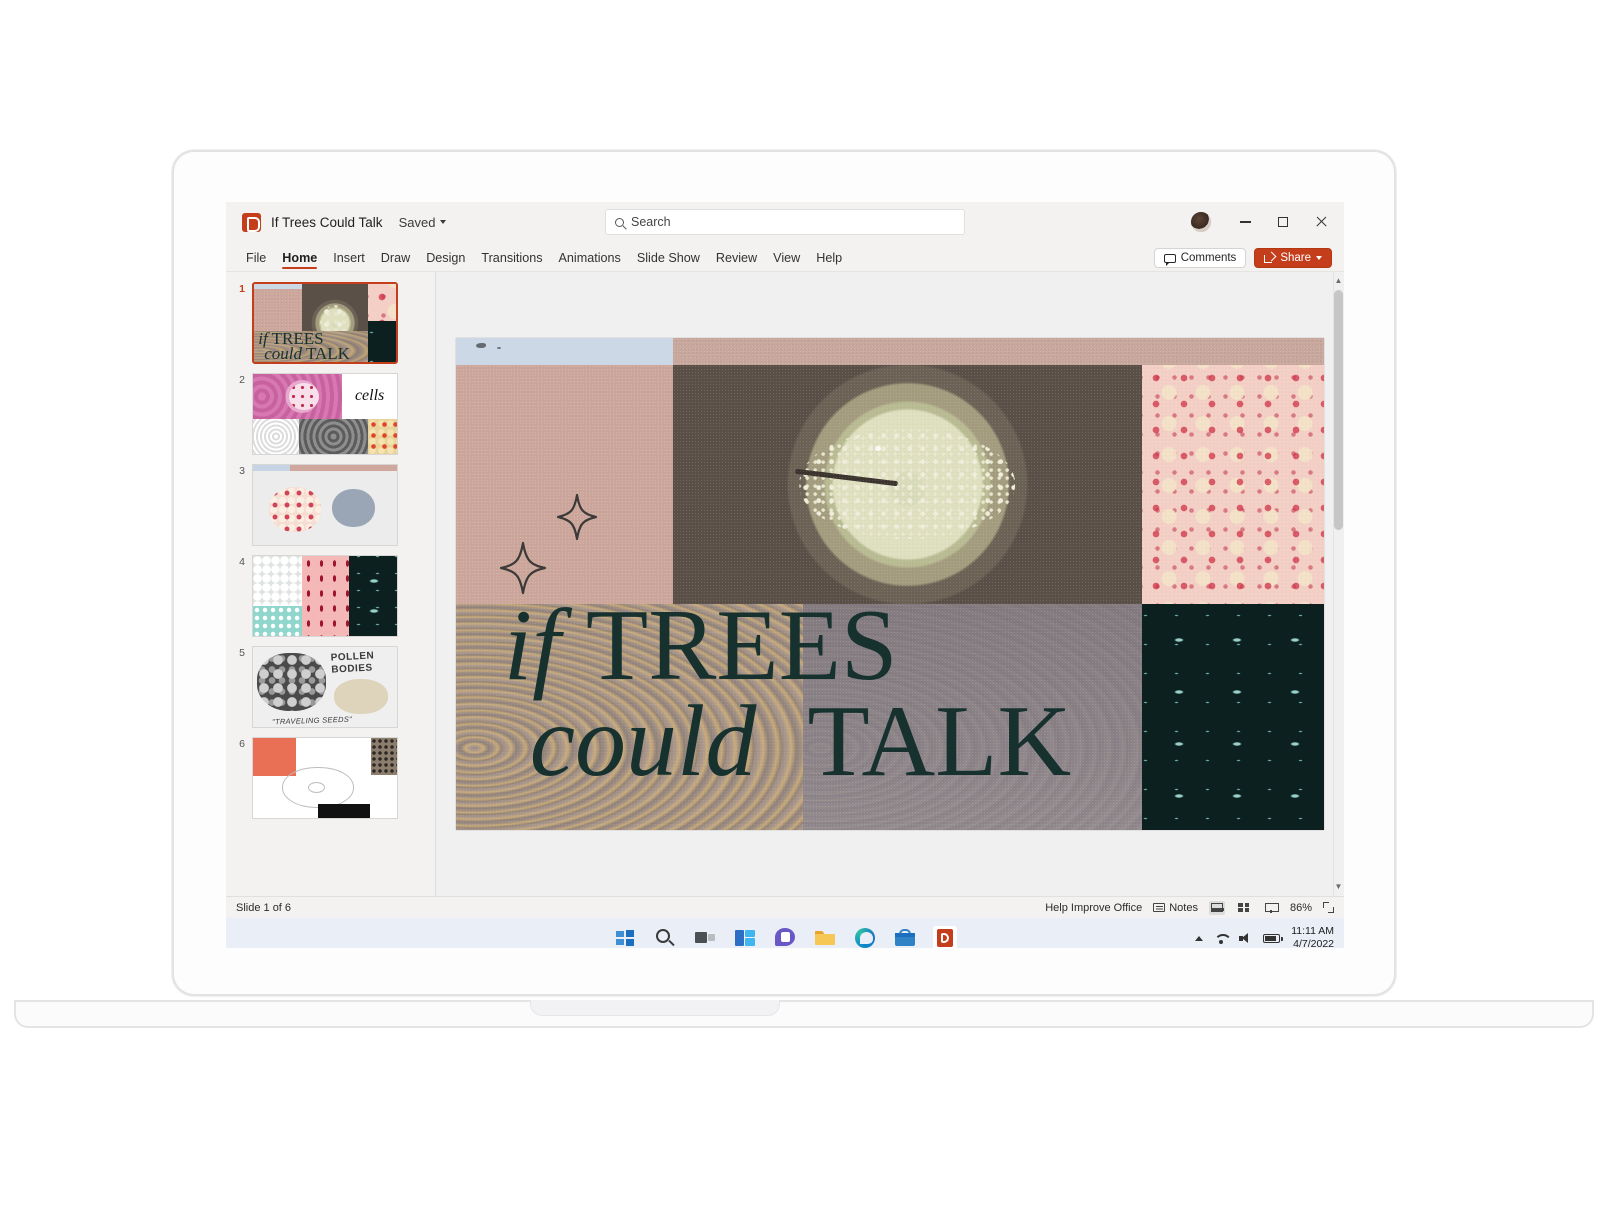 The width and height of the screenshot is (1608, 1206). What do you see at coordinates (256, 259) in the screenshot?
I see `tab-file: File` at bounding box center [256, 259].